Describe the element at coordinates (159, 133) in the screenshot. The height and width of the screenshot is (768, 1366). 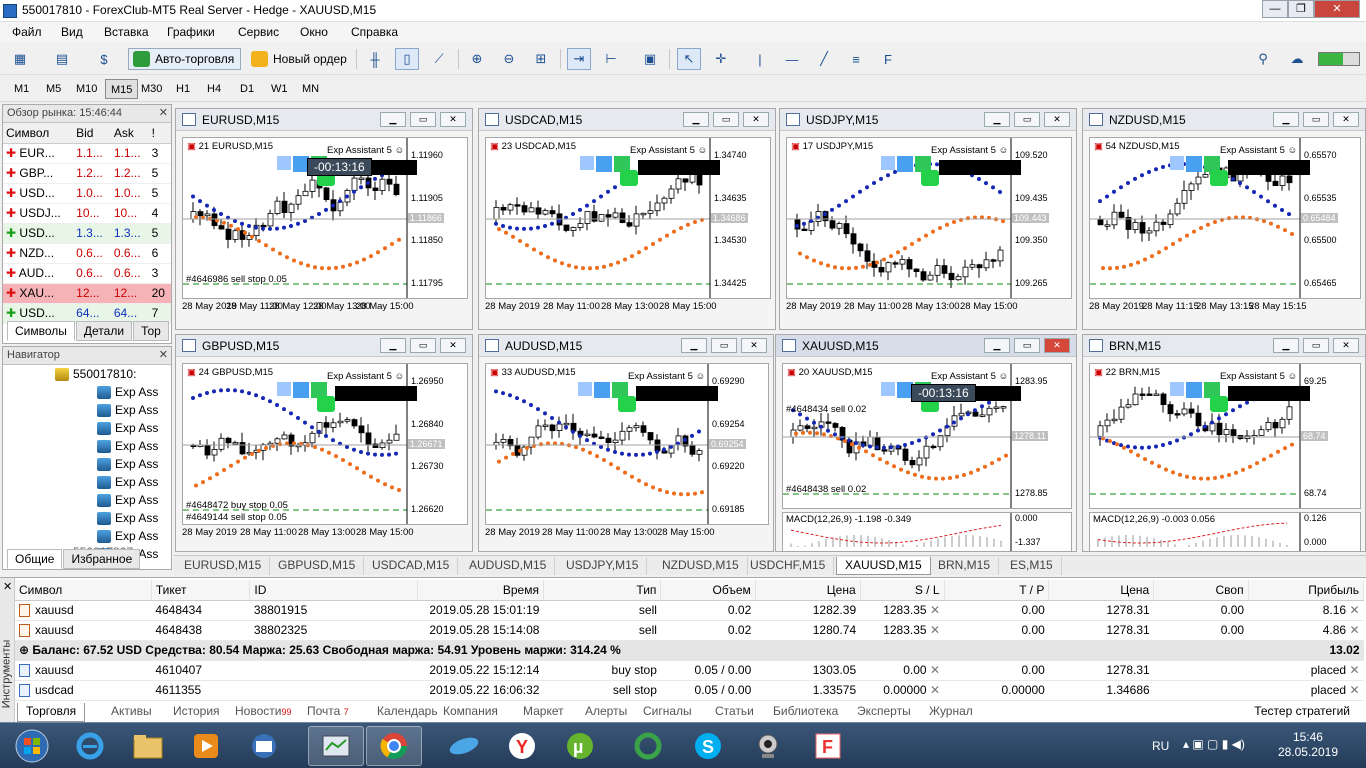
I see `col-spread: !` at that location.